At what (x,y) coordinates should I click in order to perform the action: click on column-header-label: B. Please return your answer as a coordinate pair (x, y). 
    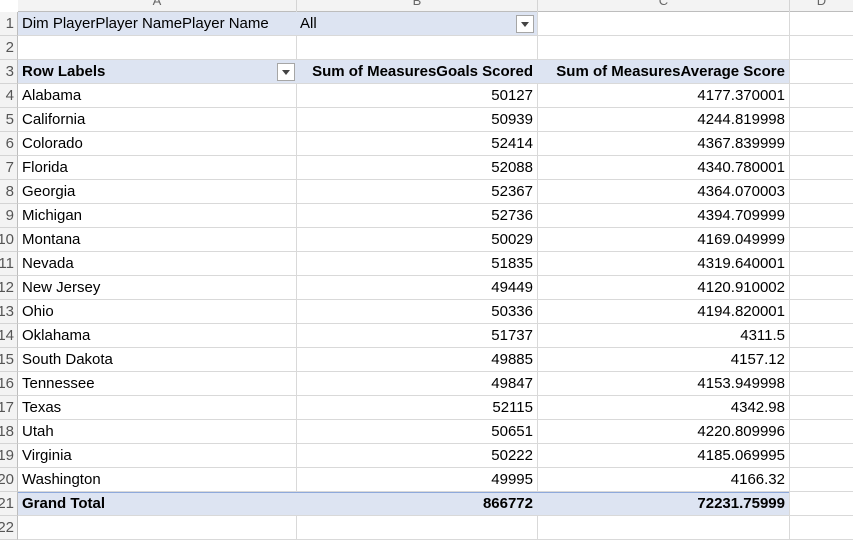
    Looking at the image, I should click on (417, 4).